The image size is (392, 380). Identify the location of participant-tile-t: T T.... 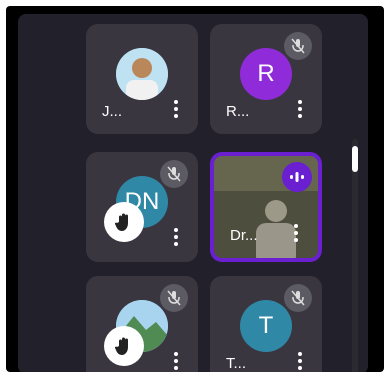
(266, 324).